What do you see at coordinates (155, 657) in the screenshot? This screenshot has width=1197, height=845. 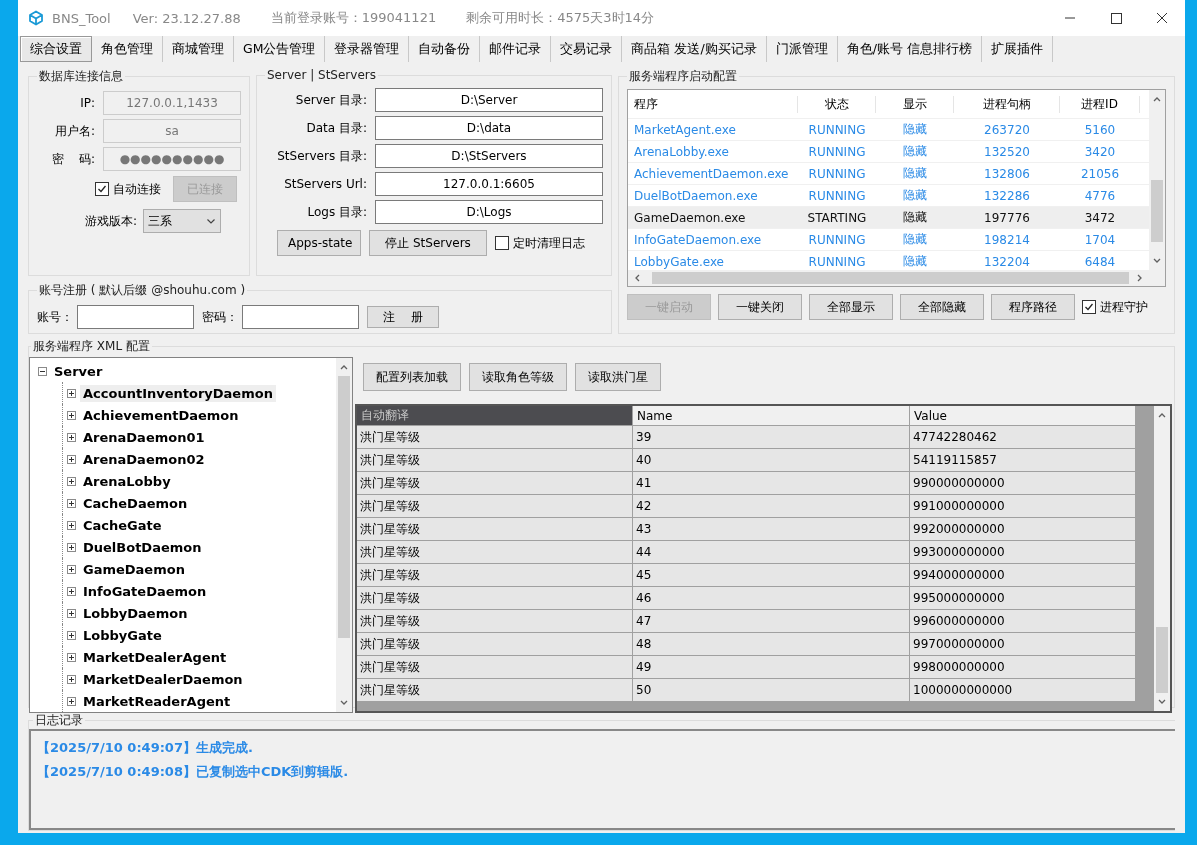 I see `tree-item: MarketDealerAgent` at bounding box center [155, 657].